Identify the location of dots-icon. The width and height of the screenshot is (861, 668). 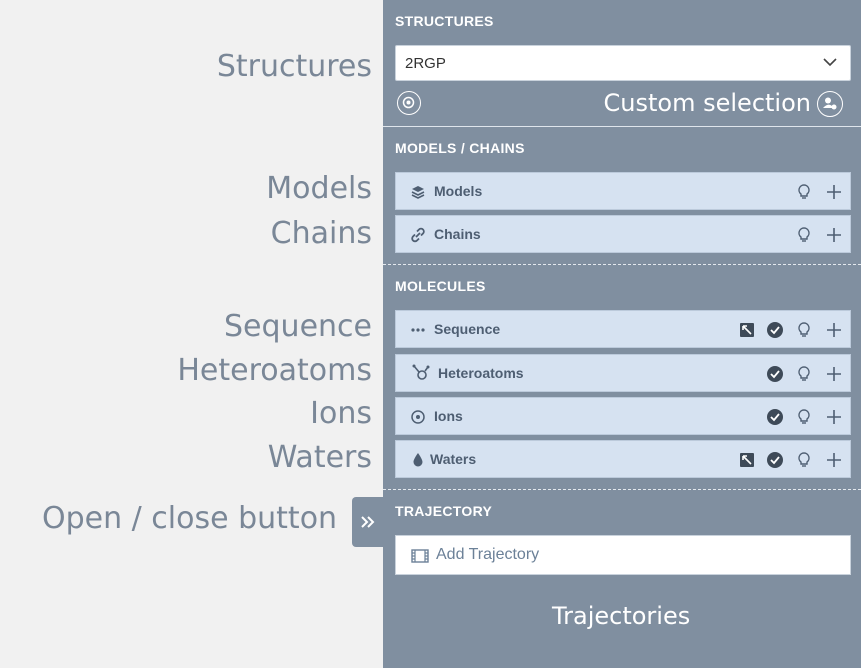
(418, 330).